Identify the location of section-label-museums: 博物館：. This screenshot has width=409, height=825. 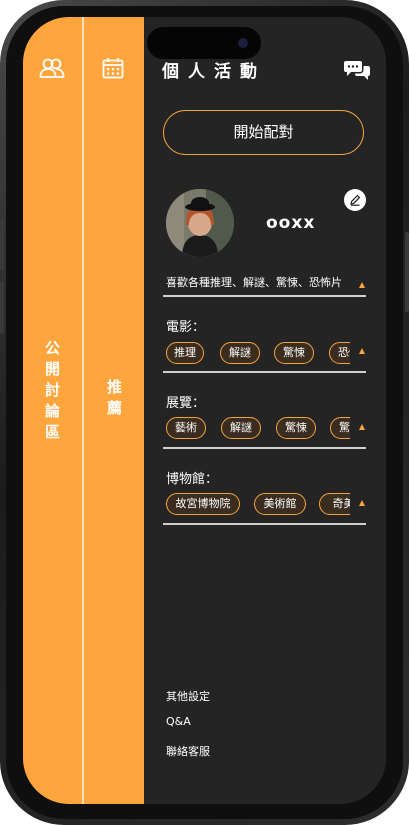
(192, 479).